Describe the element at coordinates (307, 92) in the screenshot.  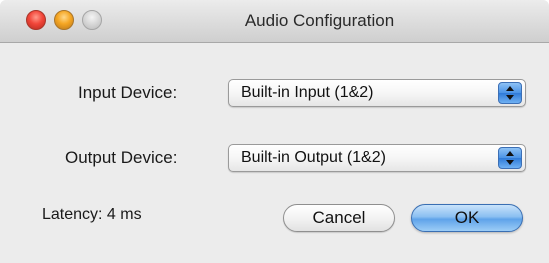
I see `input-device-value: Built-in Input (1&2)` at that location.